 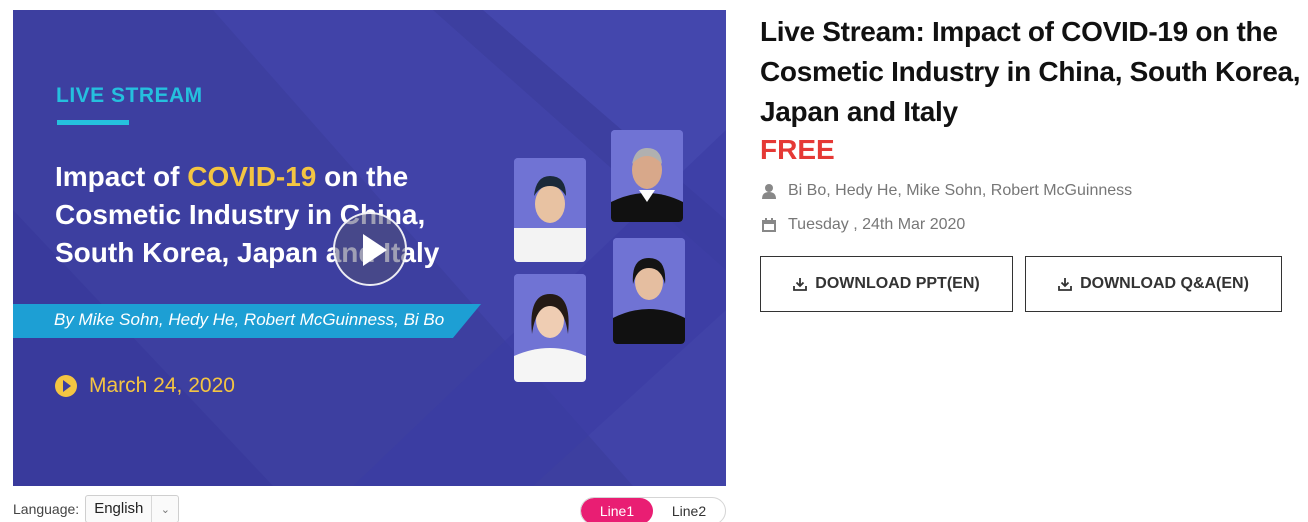 I want to click on line1-option: Line1, so click(x=617, y=510).